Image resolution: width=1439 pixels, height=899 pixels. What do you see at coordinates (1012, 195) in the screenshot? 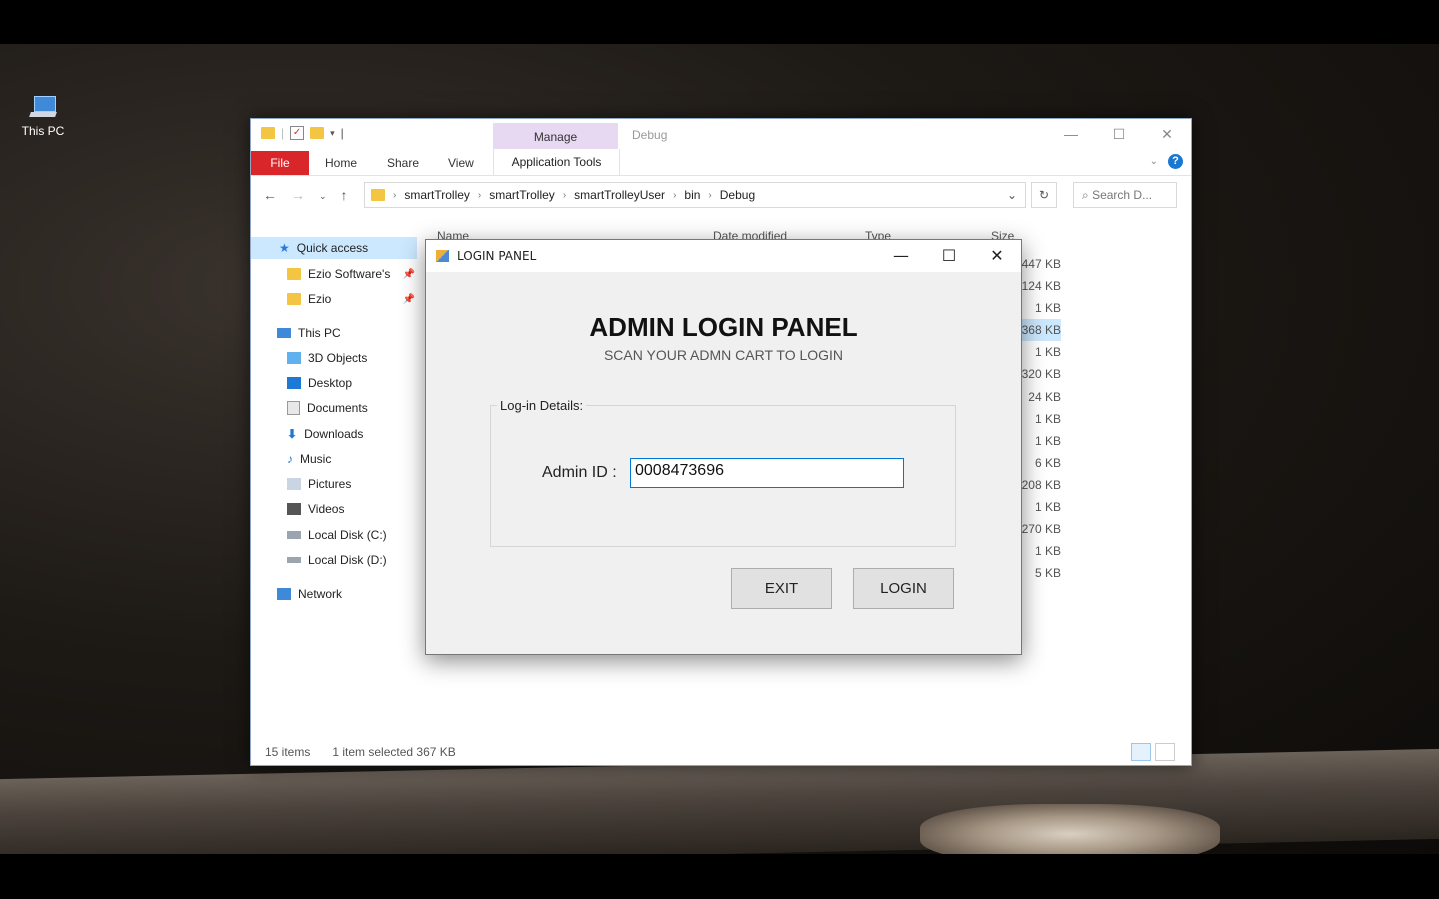
I see `address-dropdown-icon: ⌄` at bounding box center [1012, 195].